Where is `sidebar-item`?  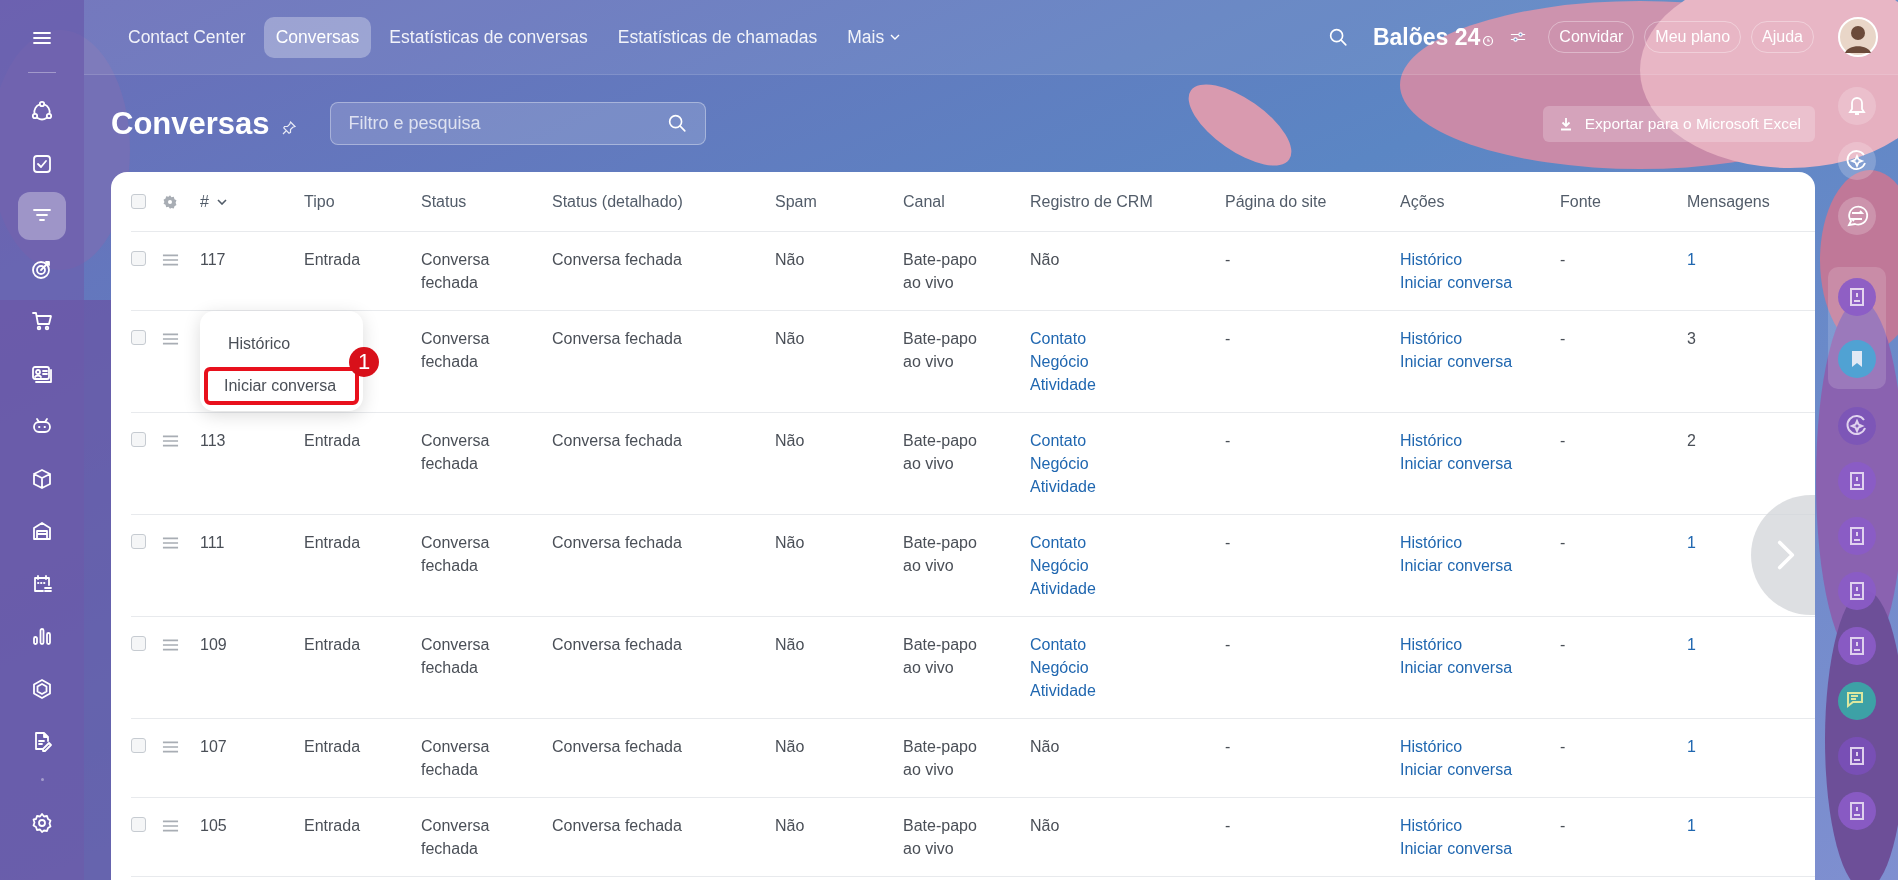 sidebar-item is located at coordinates (42, 216).